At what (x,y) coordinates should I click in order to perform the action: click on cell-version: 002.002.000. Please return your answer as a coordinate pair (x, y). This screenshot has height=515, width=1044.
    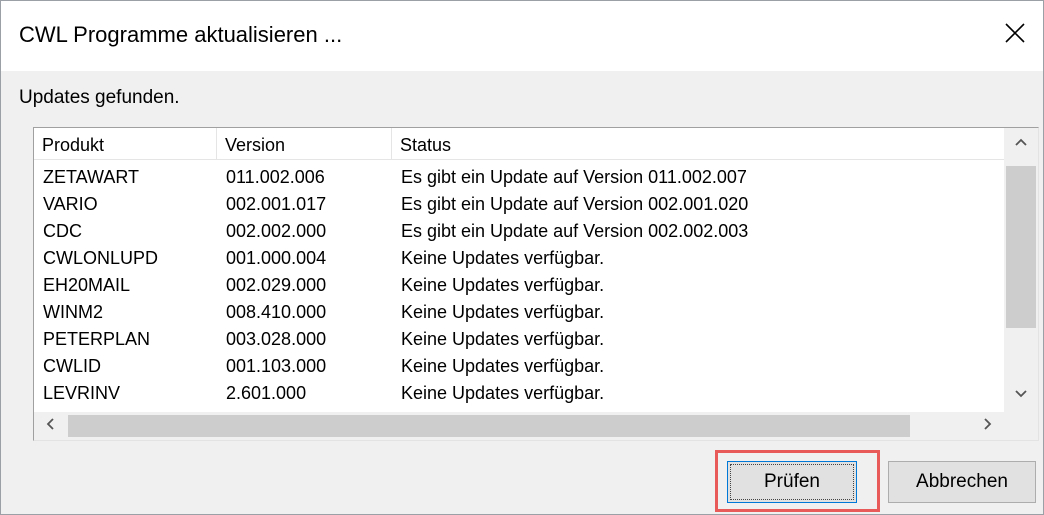
    Looking at the image, I should click on (276, 231).